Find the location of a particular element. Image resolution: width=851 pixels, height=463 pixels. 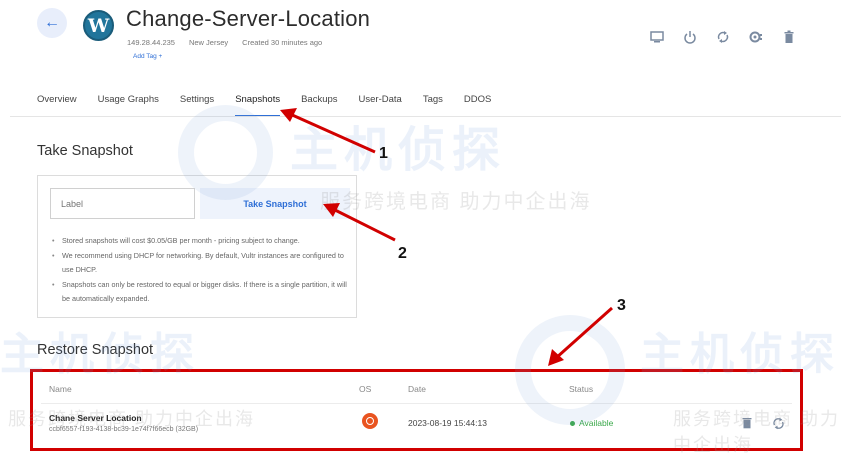

status-badge: Available is located at coordinates (591, 423).